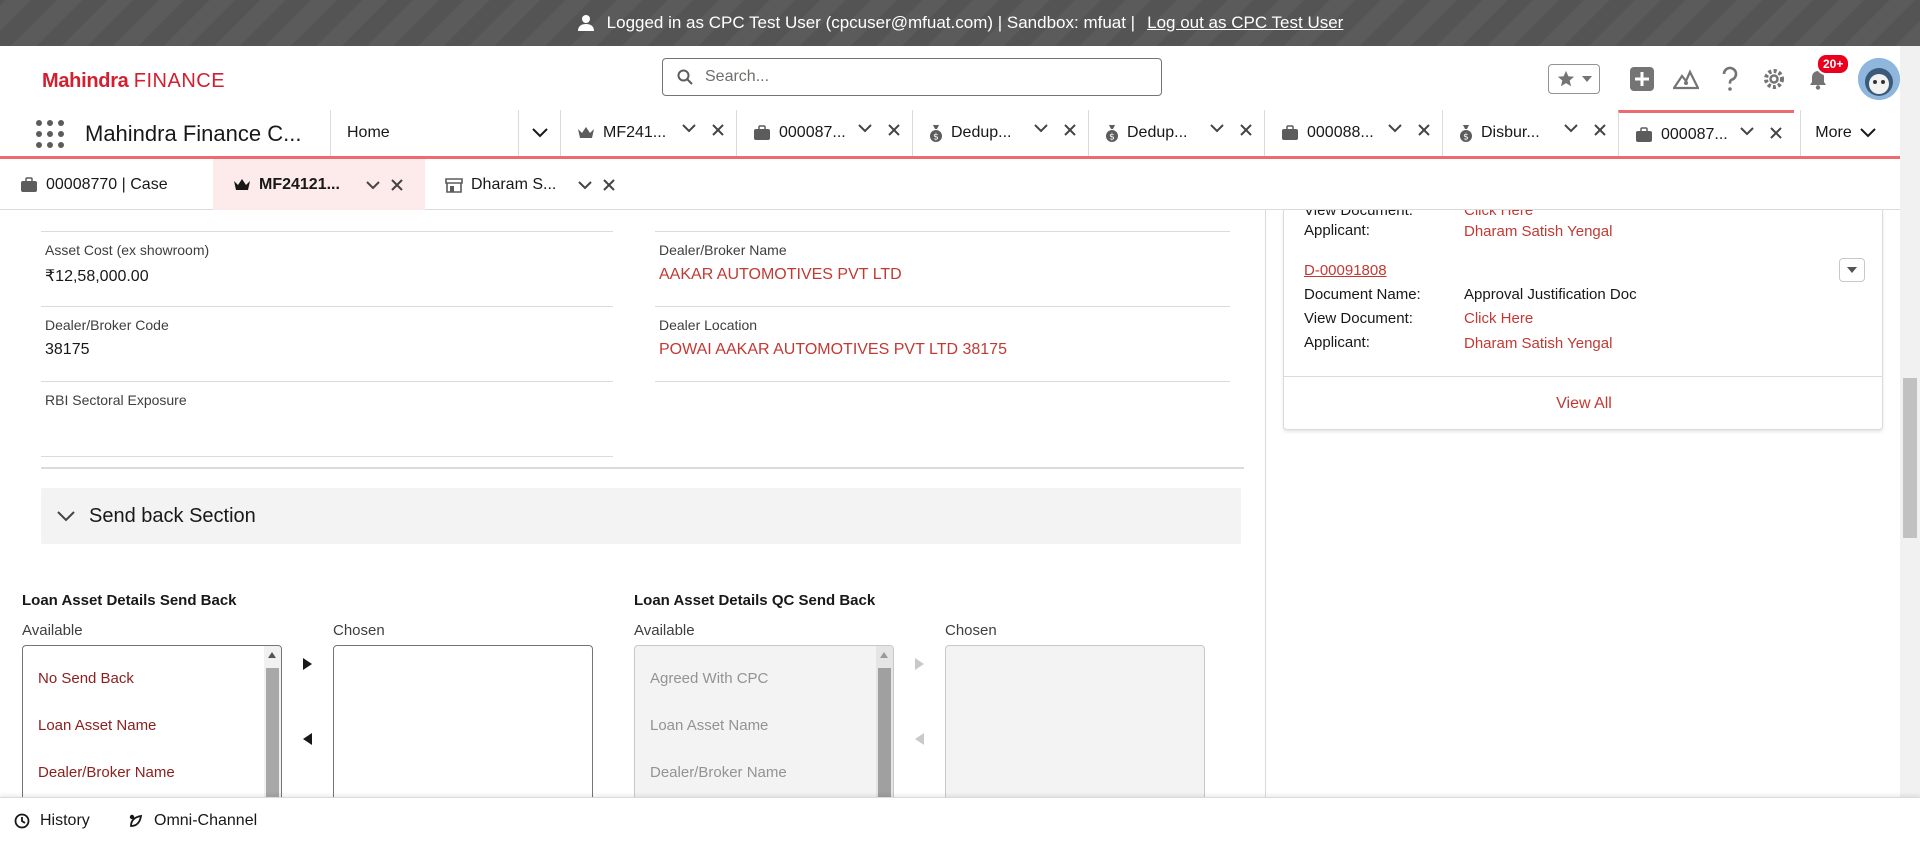 The height and width of the screenshot is (847, 1920). I want to click on move-right-button, so click(307, 664).